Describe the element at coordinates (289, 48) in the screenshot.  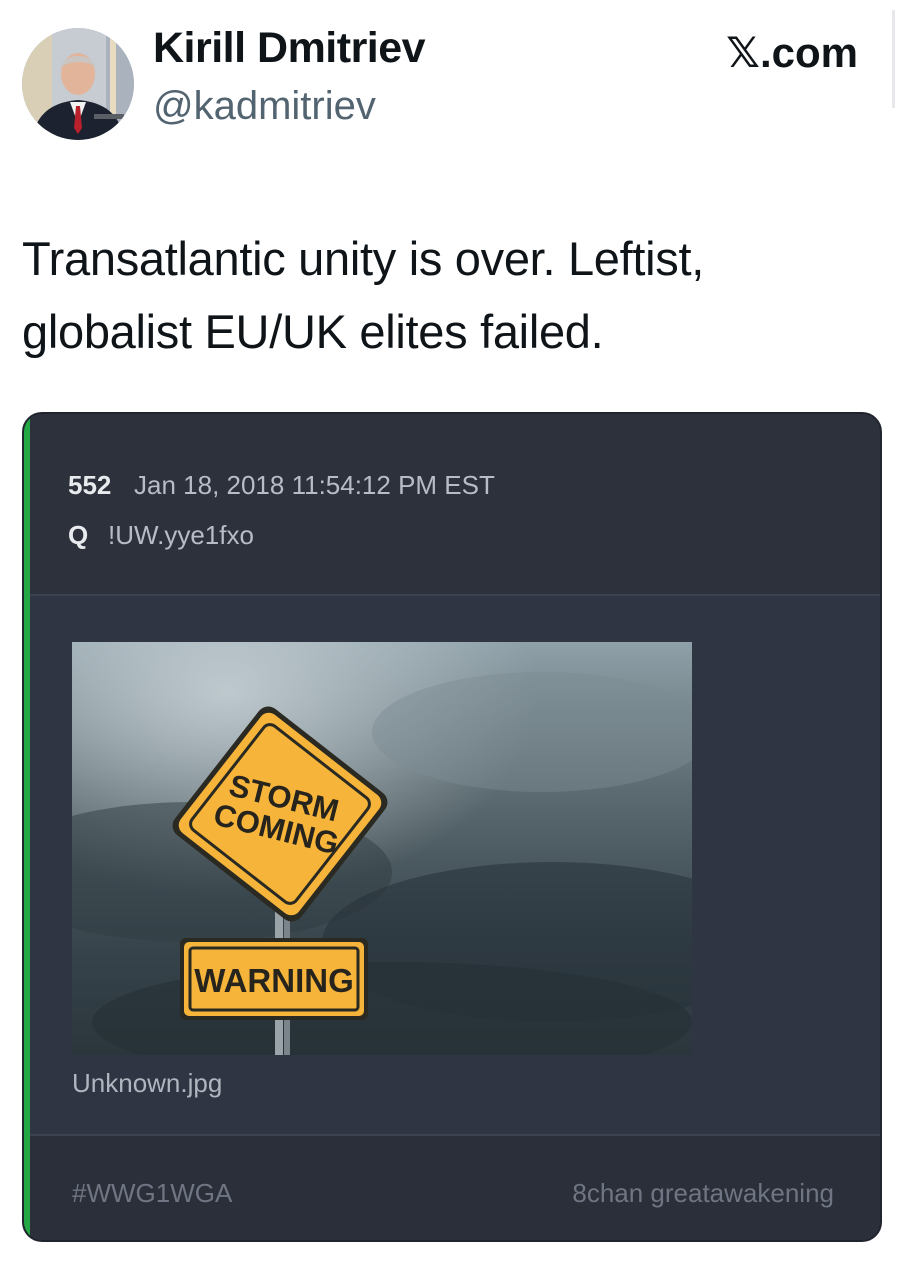
I see `author-name: Kirill Dmitriev` at that location.